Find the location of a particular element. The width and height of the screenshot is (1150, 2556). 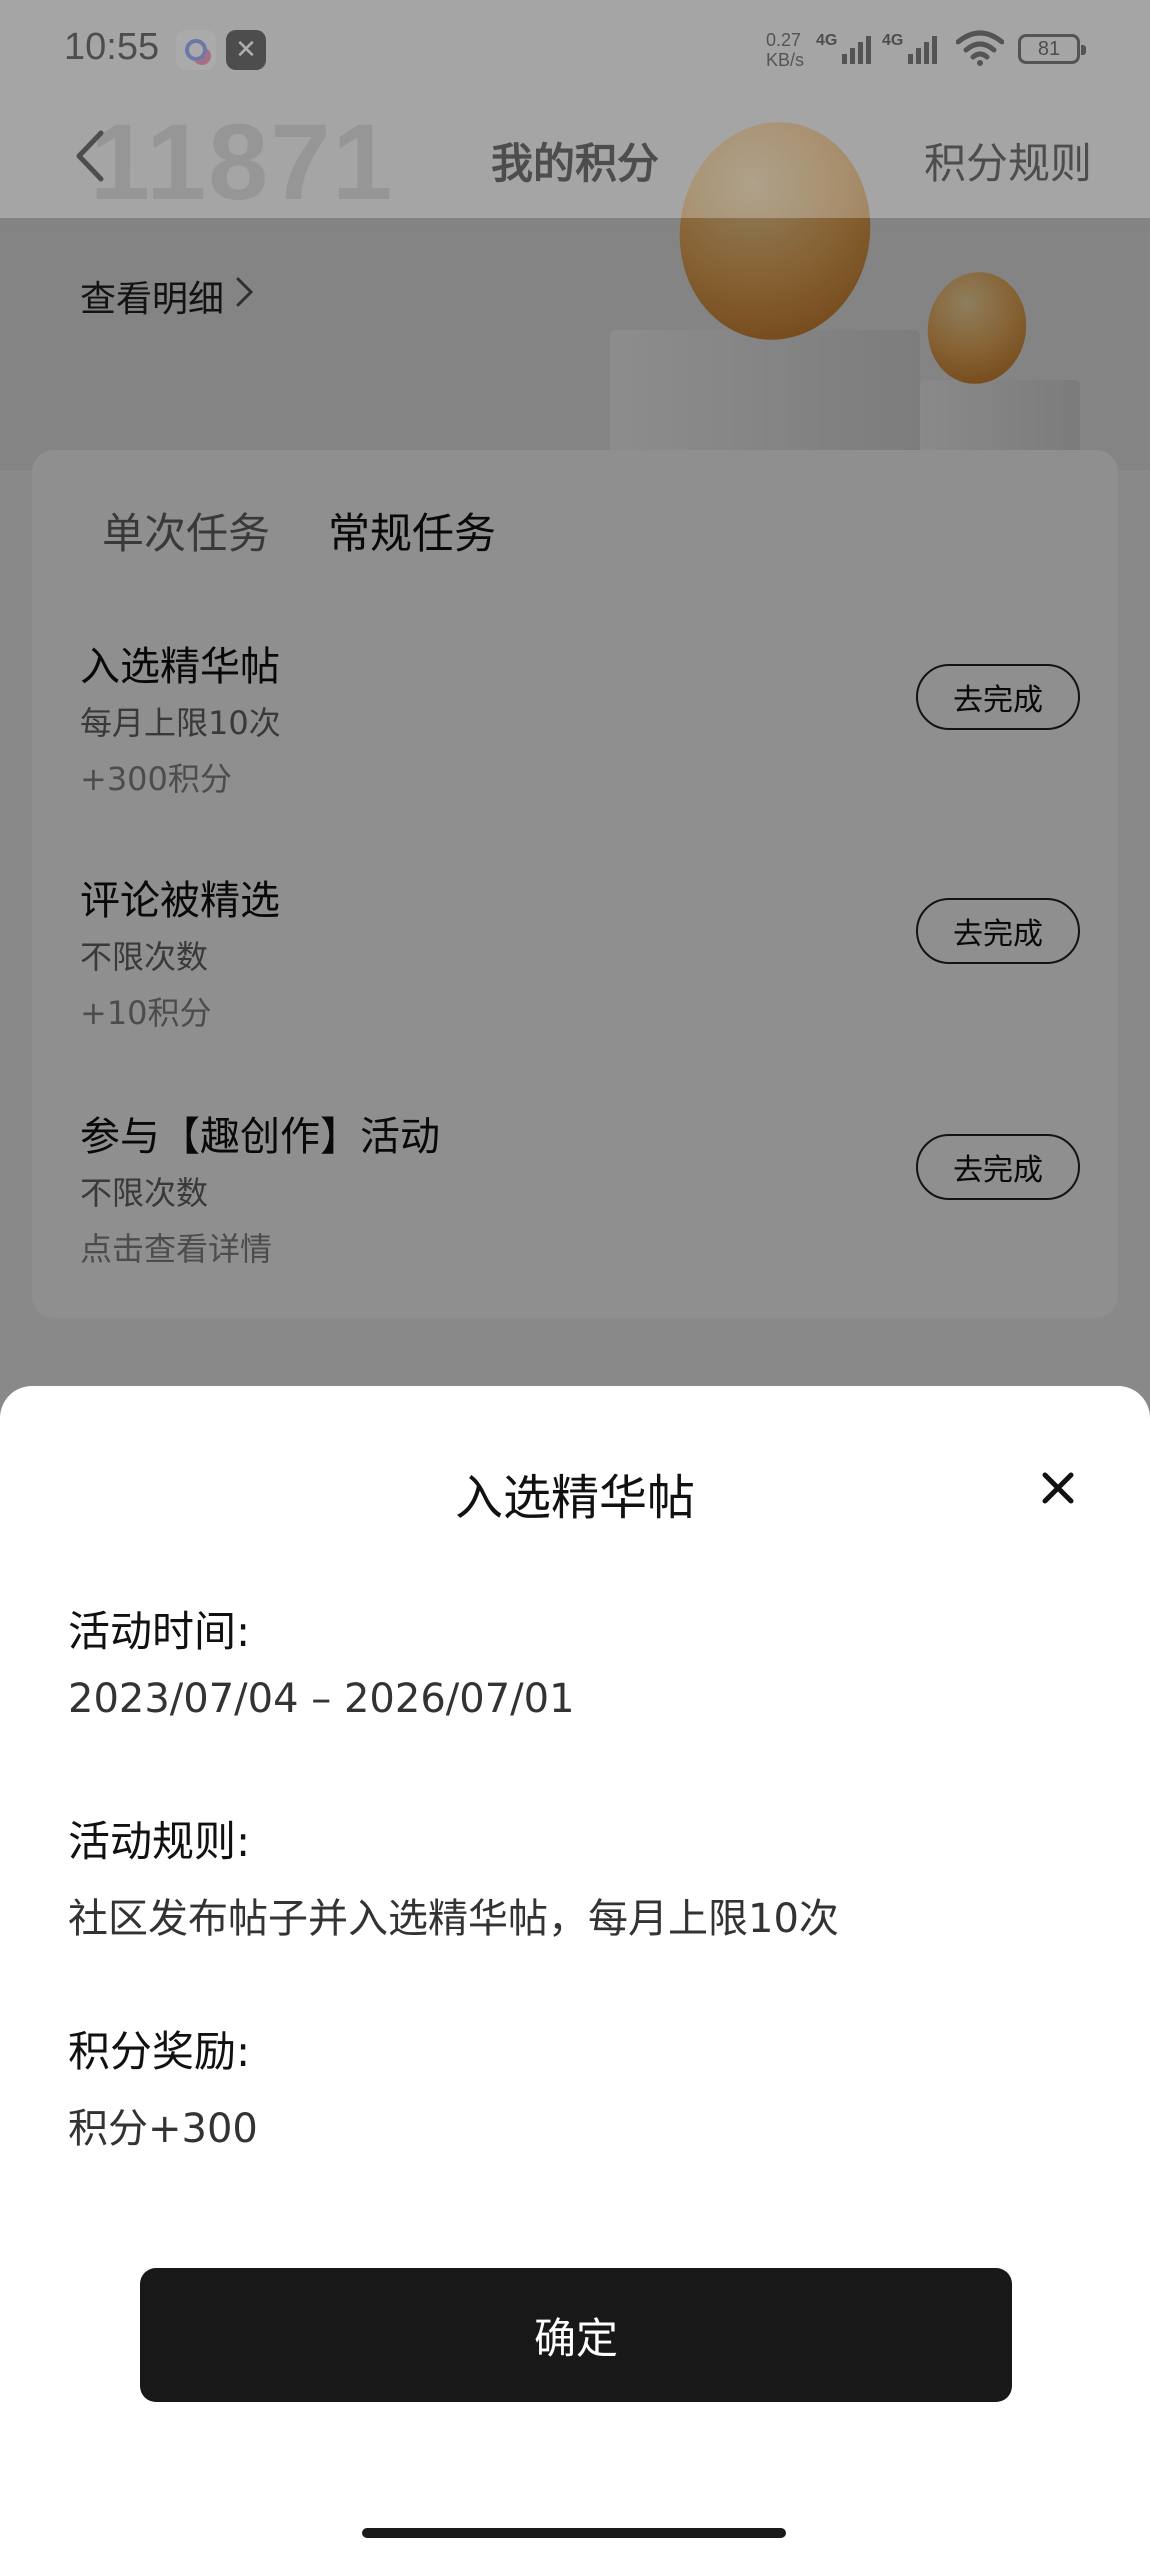

activity-time-value: 2023/07/04 – 2026/07/01 is located at coordinates (321, 1699).